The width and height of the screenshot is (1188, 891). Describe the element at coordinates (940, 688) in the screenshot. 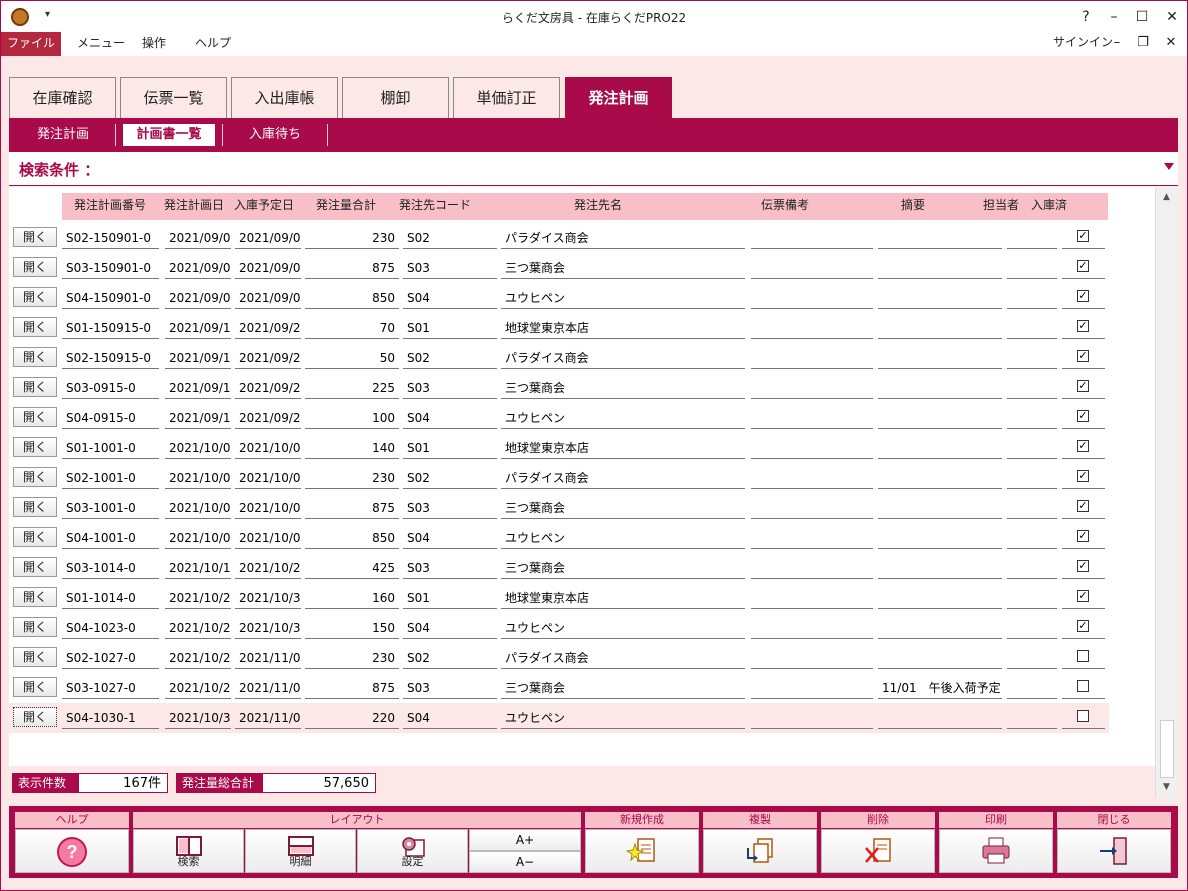

I see `cell-note: 11/01 午後入荷予定` at that location.